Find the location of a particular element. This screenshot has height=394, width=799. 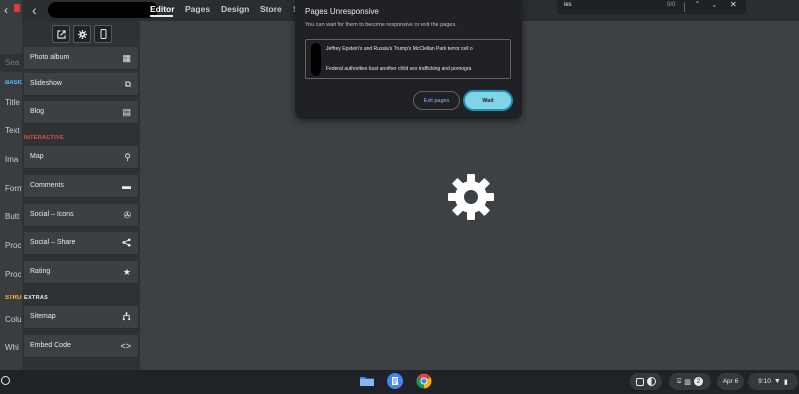

chromeos-shelf: ⌺ ▥ 2 Apr 6 9:10 ▼ ▮ is located at coordinates (399, 382).